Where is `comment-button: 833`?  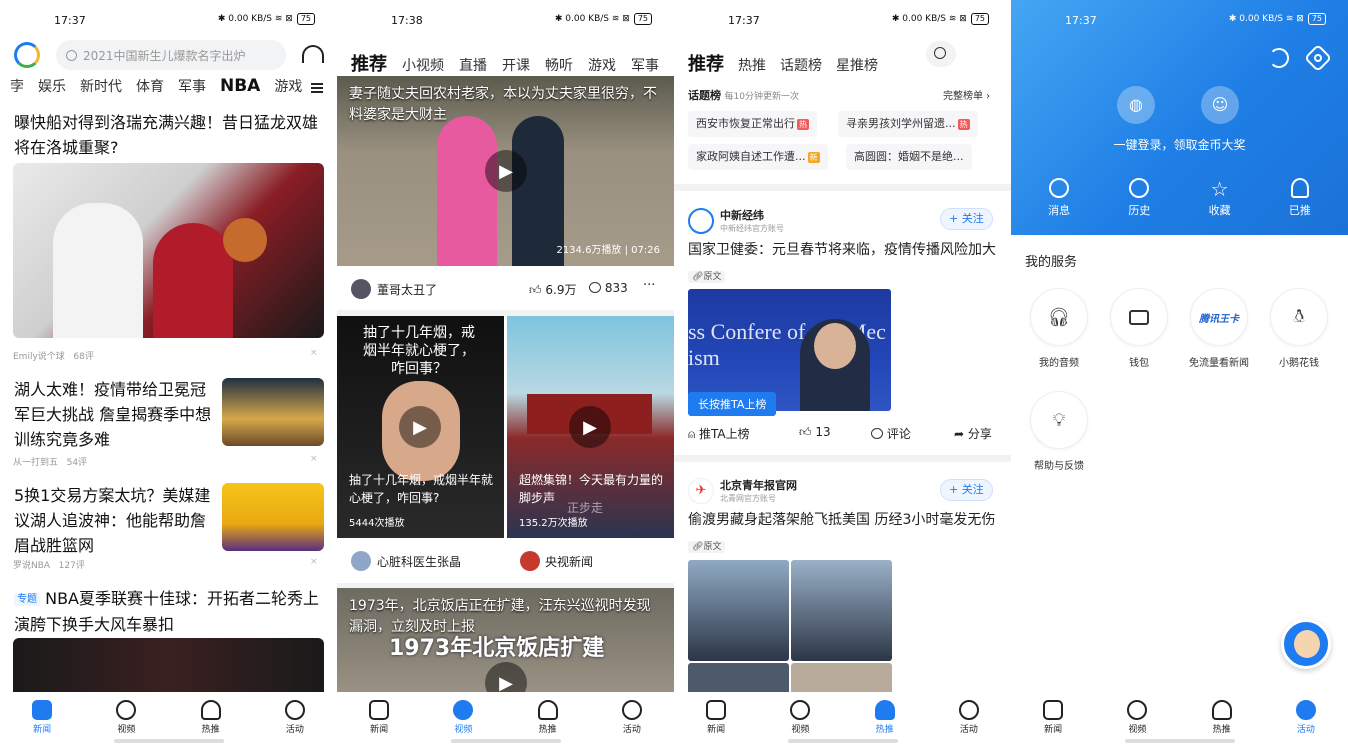 comment-button: 833 is located at coordinates (608, 288).